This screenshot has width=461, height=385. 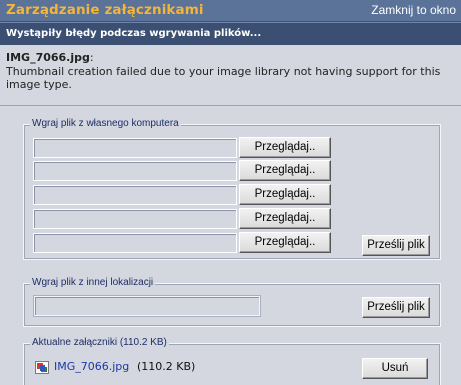 I want to click on browse-button-5: Przeglądaj.., so click(x=285, y=242).